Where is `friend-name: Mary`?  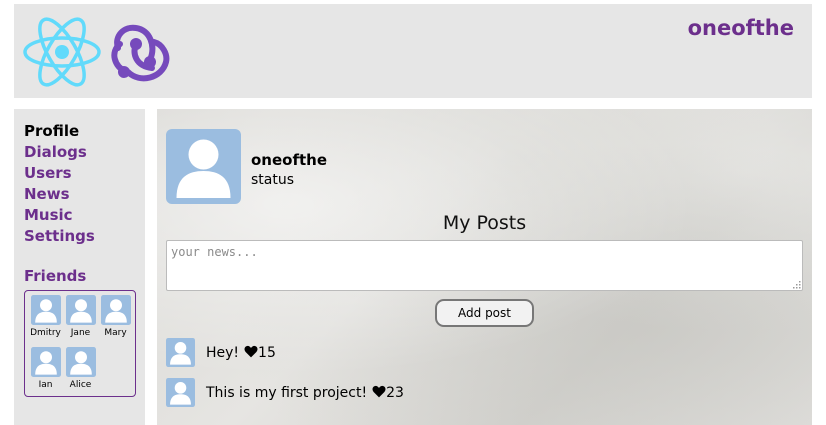
friend-name: Mary is located at coordinates (115, 333).